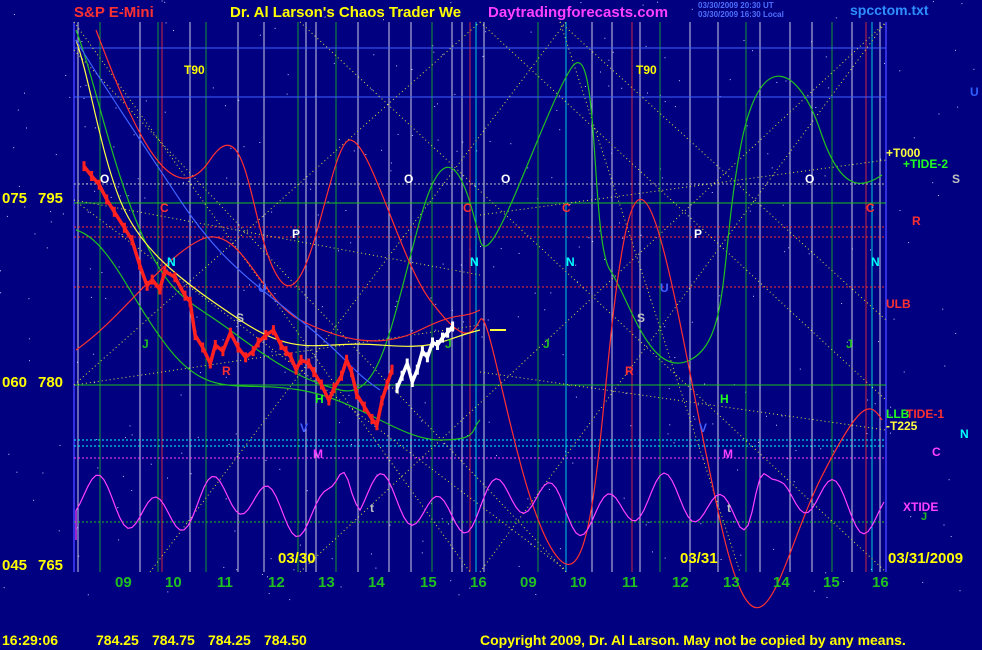  Describe the element at coordinates (924, 517) in the screenshot. I see `right-label: J` at that location.